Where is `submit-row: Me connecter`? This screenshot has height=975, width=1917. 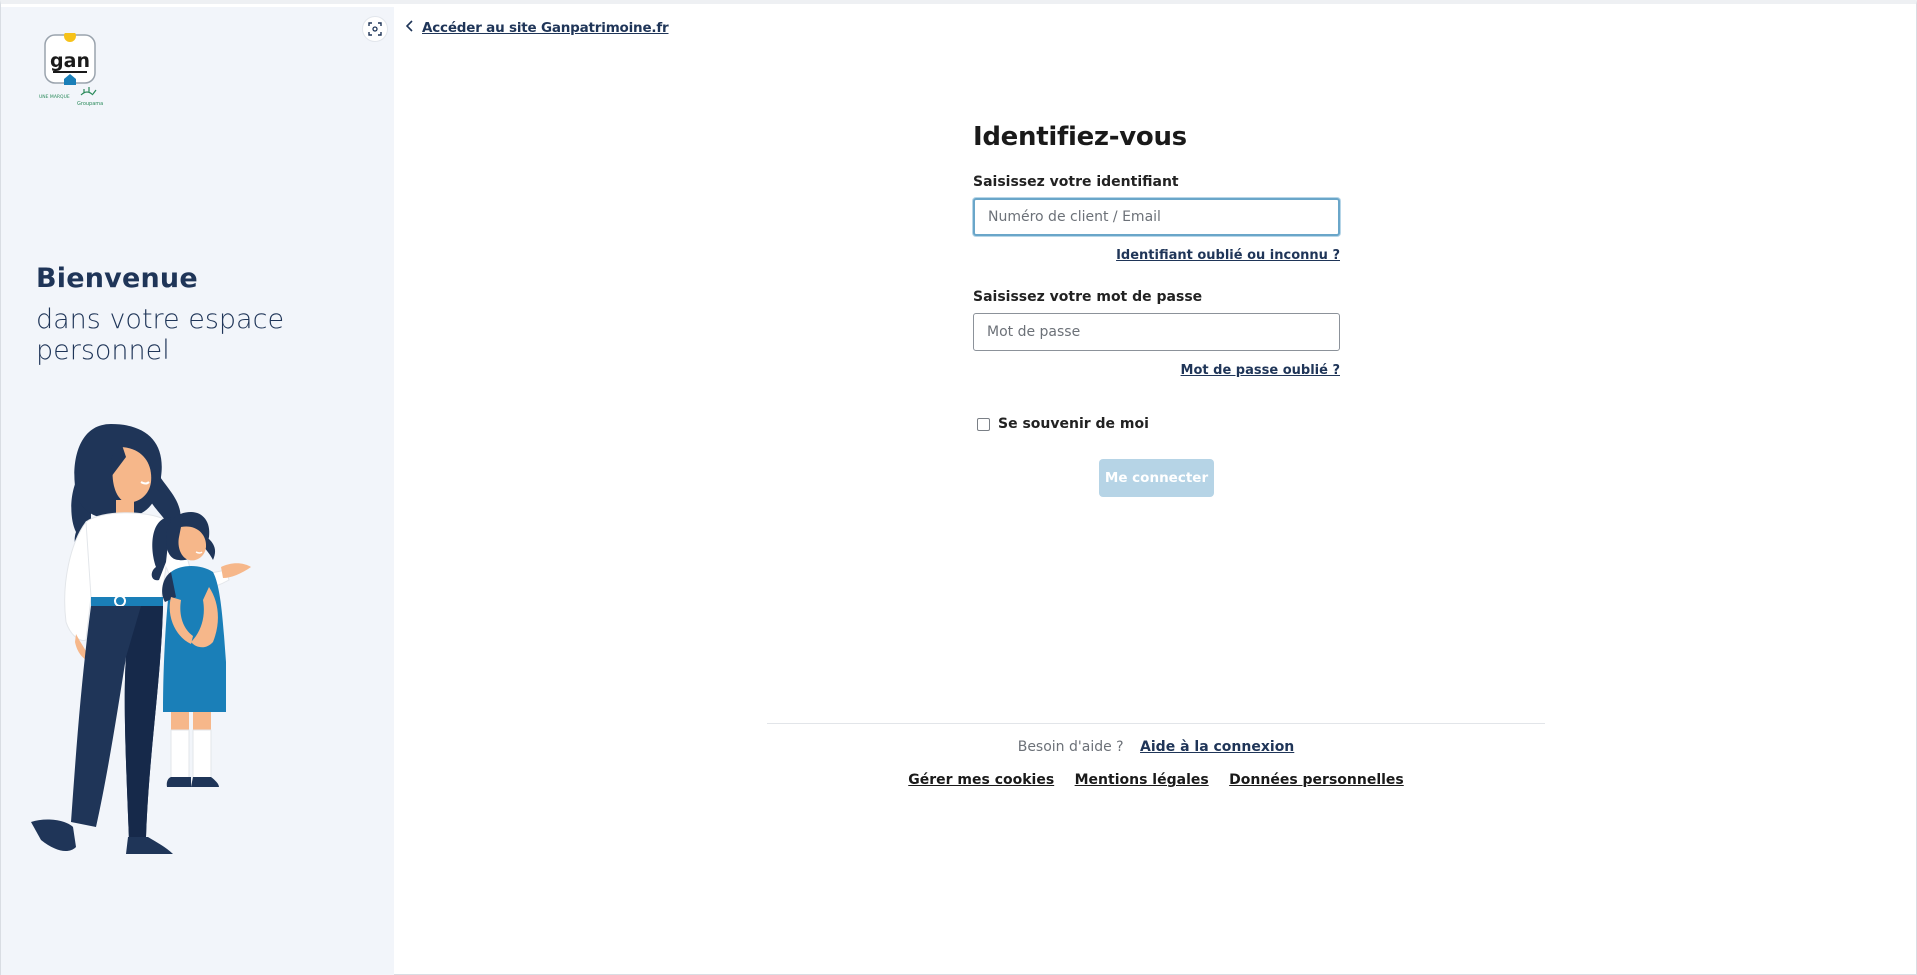
submit-row: Me connecter is located at coordinates (1156, 478).